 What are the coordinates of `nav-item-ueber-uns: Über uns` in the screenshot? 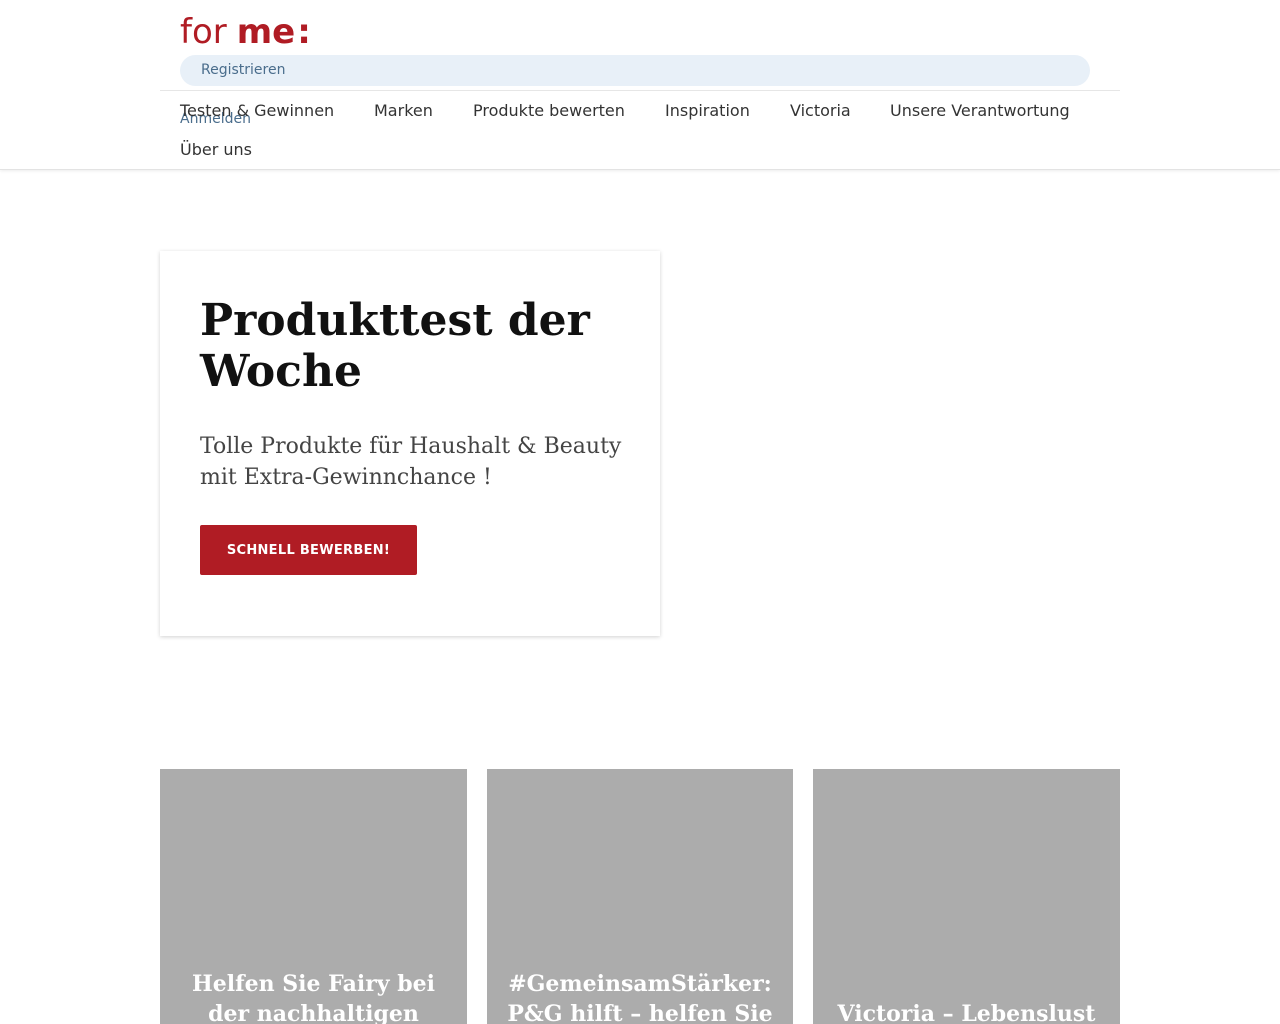 It's located at (216, 149).